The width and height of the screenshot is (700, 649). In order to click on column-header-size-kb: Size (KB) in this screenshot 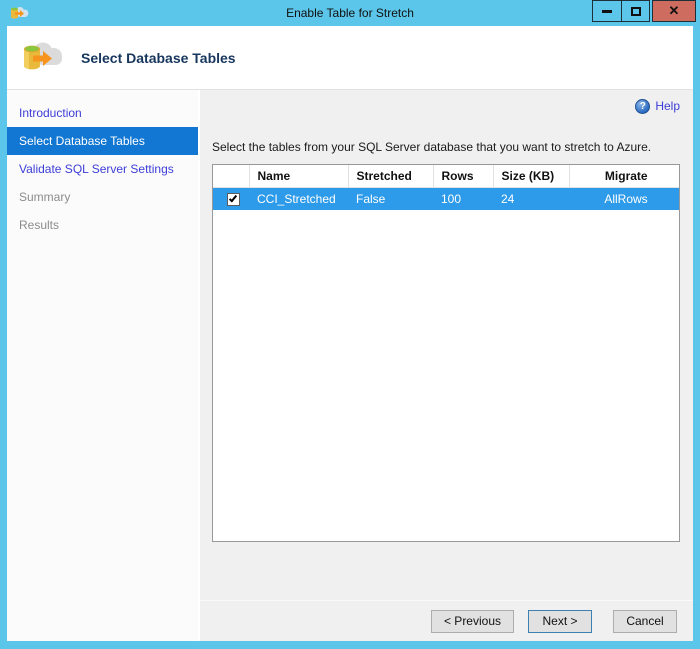, I will do `click(531, 176)`.